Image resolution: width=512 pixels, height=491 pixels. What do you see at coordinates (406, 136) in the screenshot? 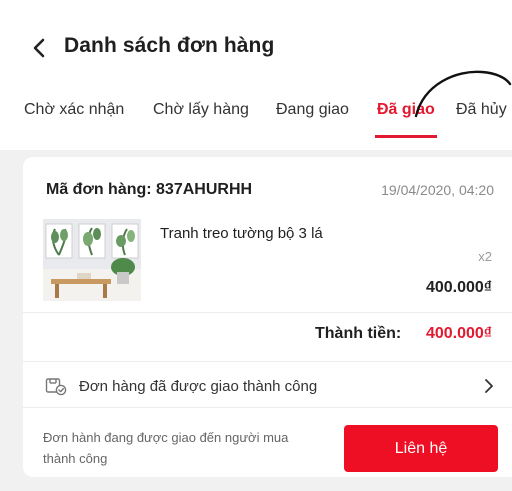
I see `active-tab-indicator` at bounding box center [406, 136].